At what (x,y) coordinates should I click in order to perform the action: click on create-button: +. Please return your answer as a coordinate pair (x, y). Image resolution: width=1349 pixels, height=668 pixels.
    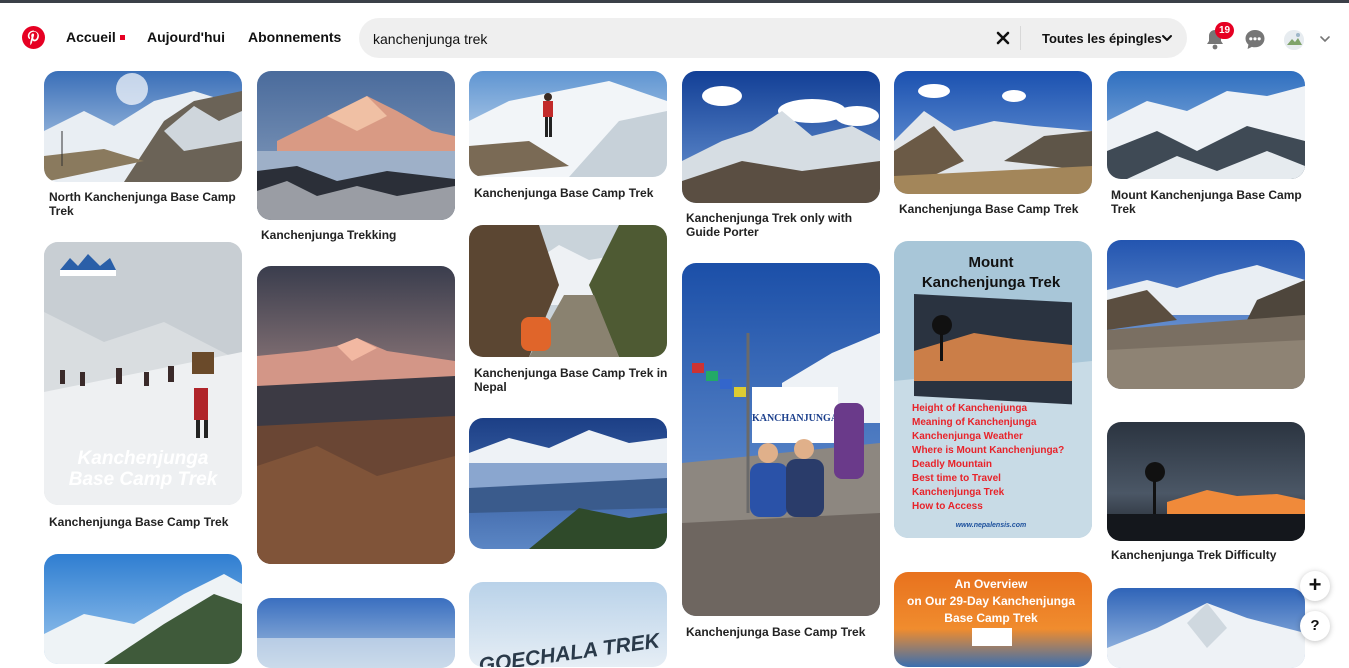
    Looking at the image, I should click on (1315, 586).